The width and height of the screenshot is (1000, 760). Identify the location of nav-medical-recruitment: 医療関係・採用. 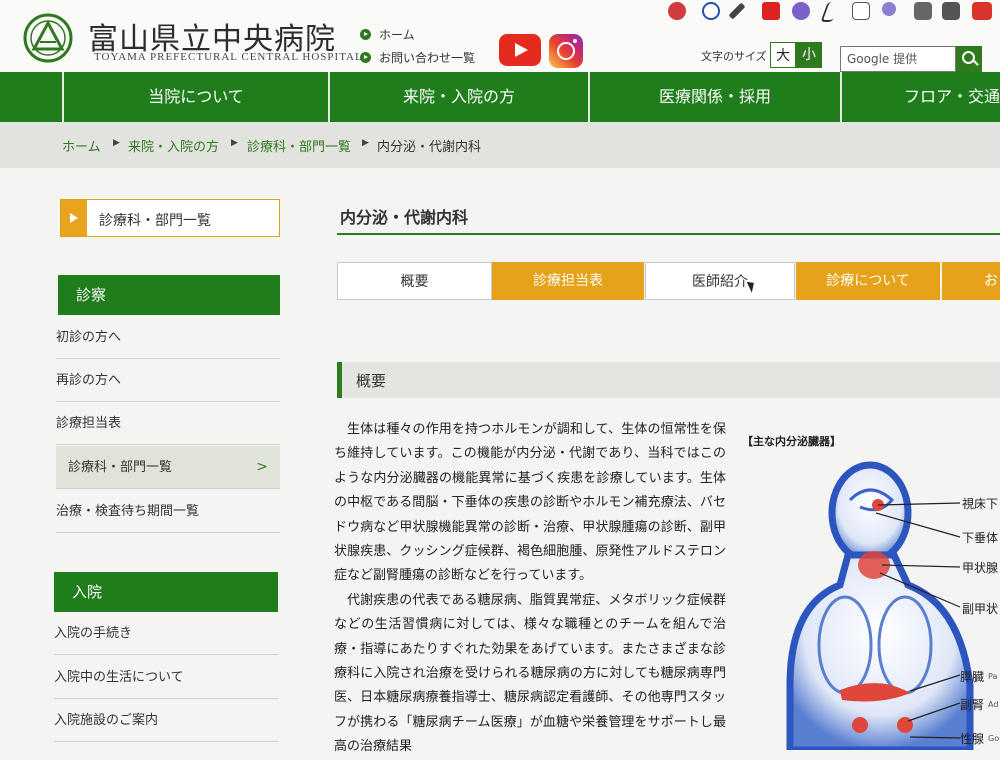
(714, 97).